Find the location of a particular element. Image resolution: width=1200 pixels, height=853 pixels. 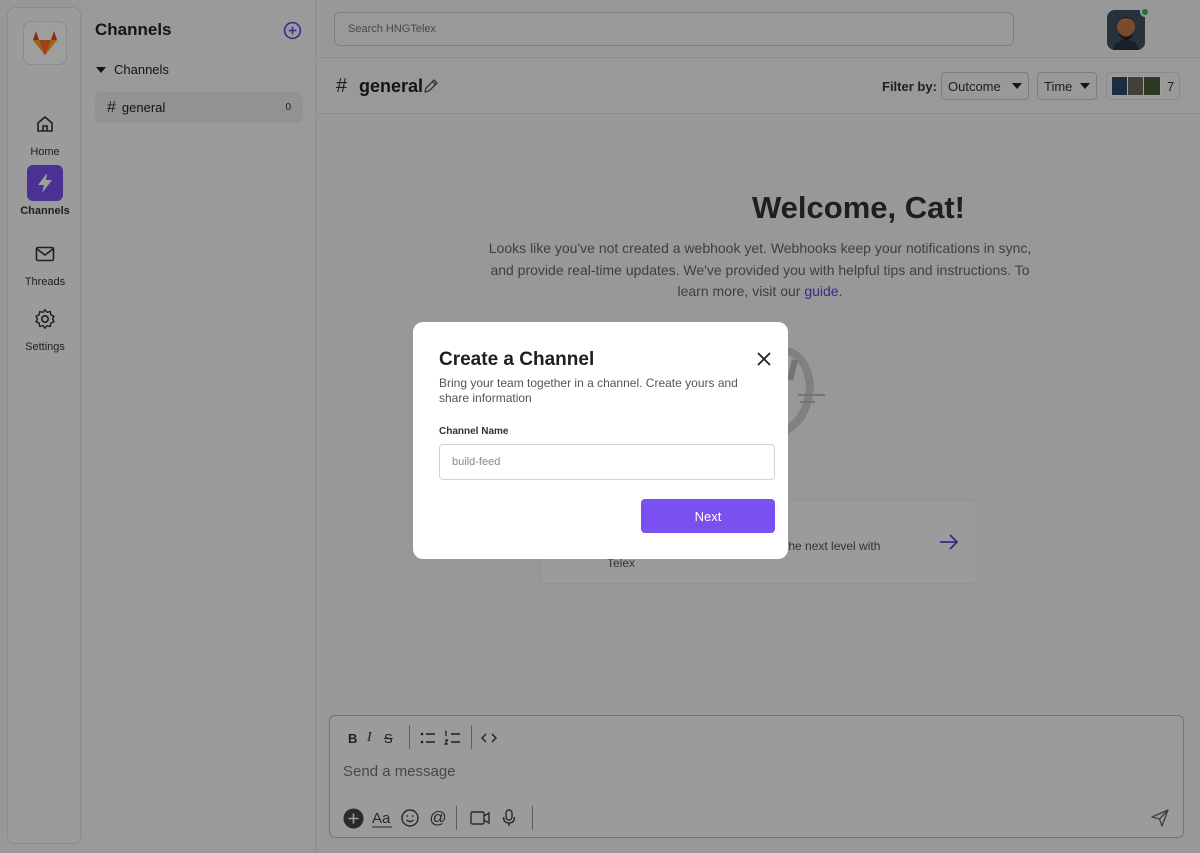

next-button: Next is located at coordinates (708, 516).